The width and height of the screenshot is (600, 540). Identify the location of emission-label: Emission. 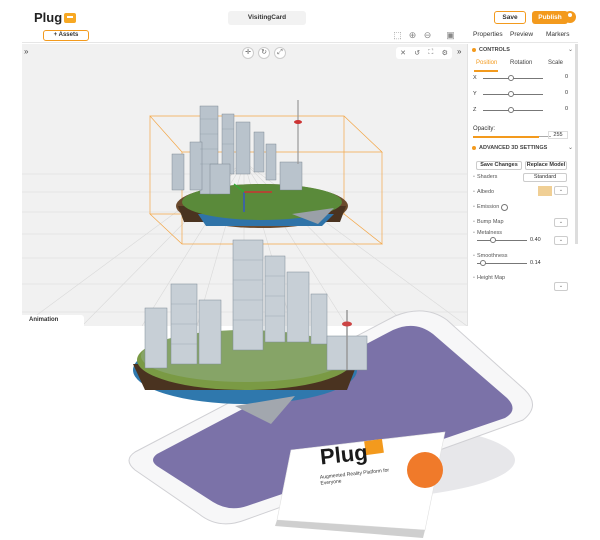
(486, 207).